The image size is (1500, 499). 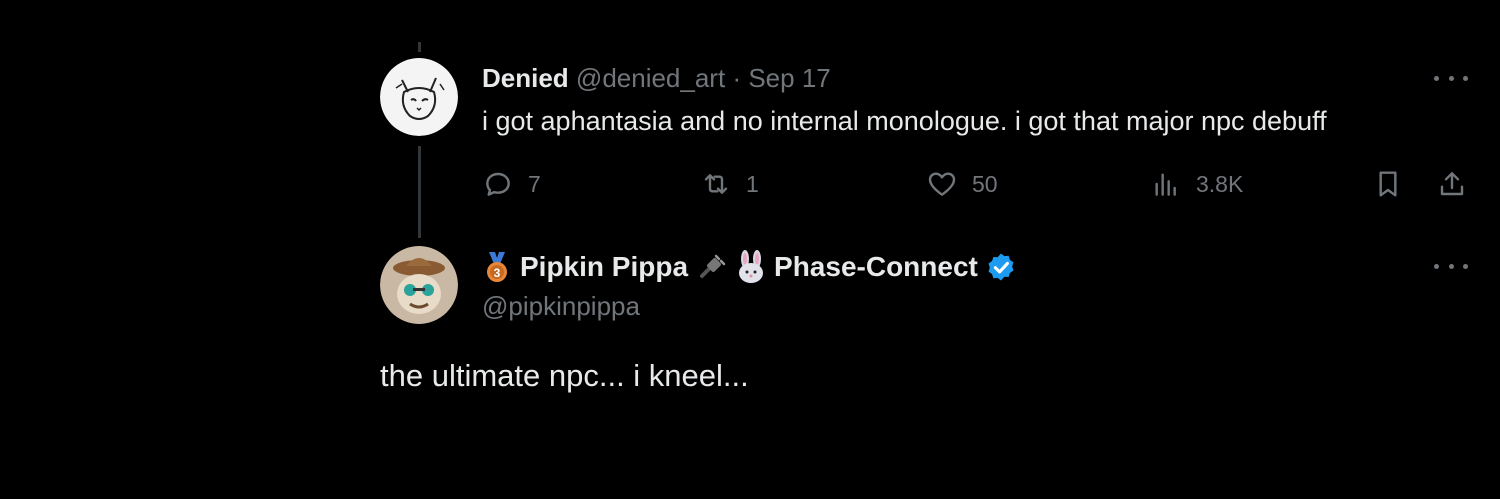 I want to click on display-name-part: Phase-Connect, so click(x=876, y=267).